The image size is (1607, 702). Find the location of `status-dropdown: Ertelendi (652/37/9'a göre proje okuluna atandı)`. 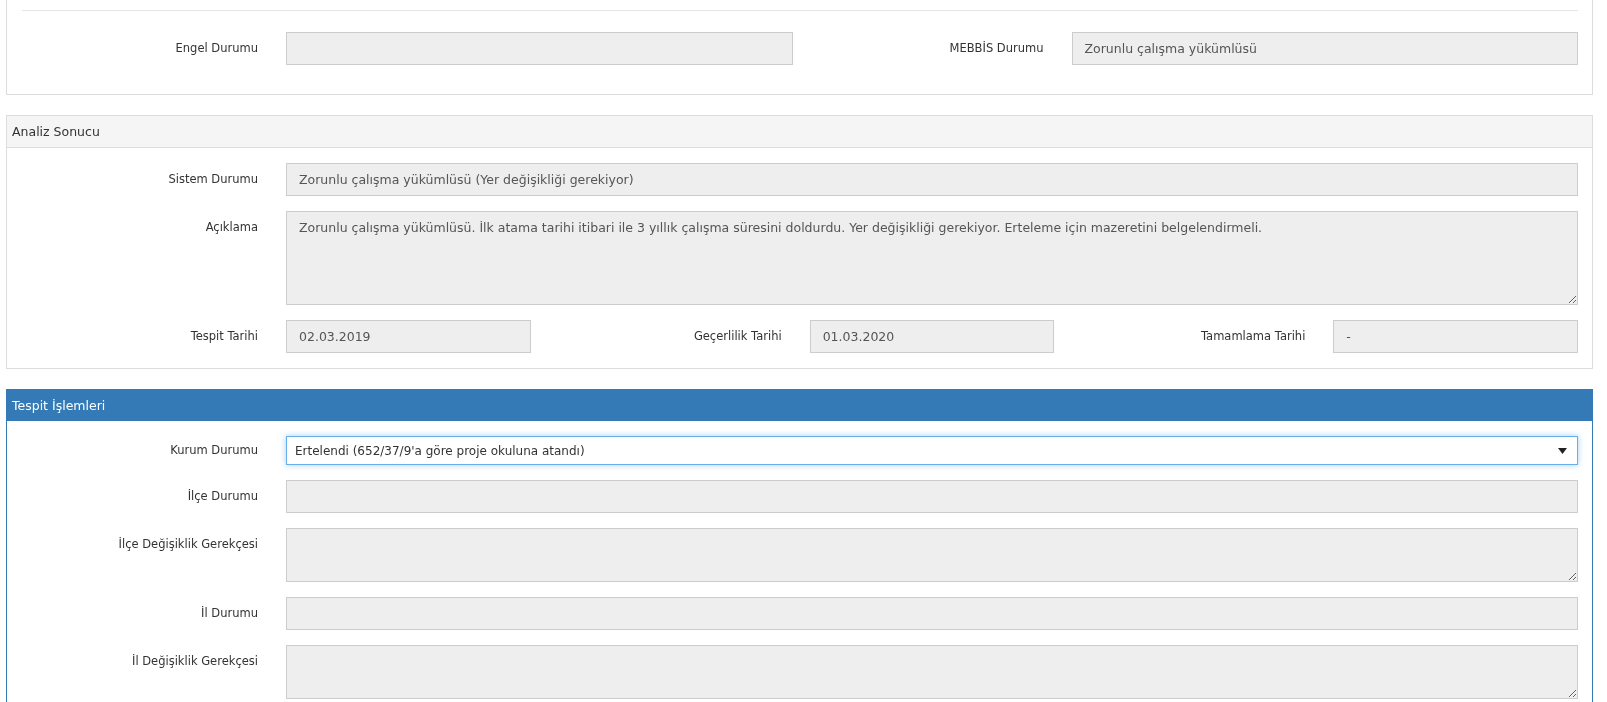

status-dropdown: Ertelendi (652/37/9'a göre proje okuluna atandı) is located at coordinates (932, 450).